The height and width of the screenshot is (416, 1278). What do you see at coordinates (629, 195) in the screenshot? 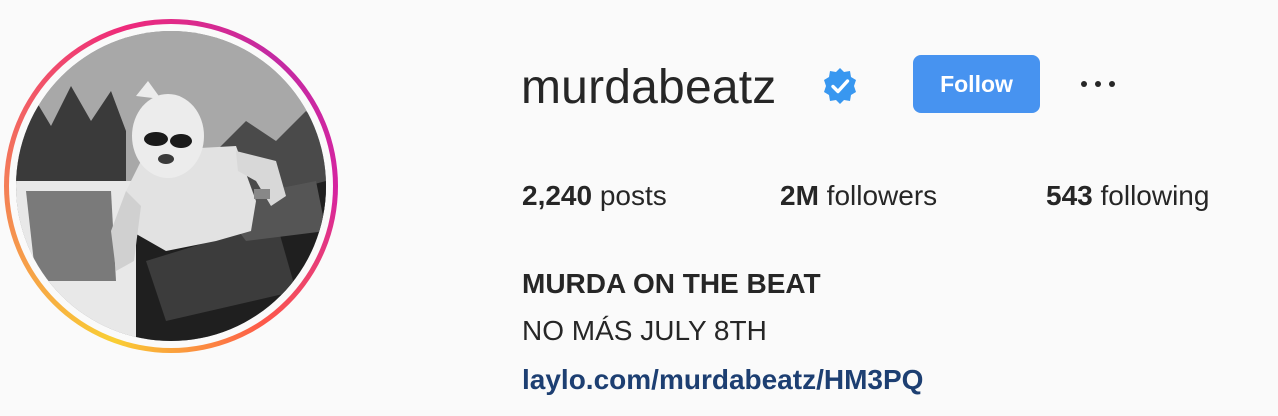
I see `posts-label: posts` at bounding box center [629, 195].